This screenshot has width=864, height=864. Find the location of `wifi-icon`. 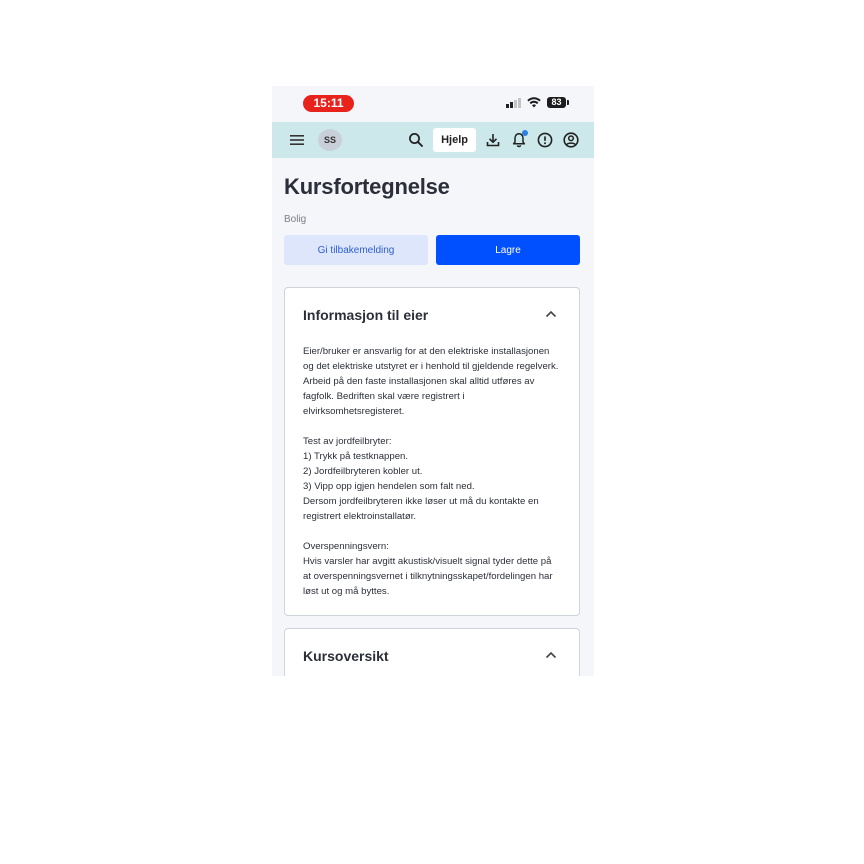

wifi-icon is located at coordinates (534, 102).